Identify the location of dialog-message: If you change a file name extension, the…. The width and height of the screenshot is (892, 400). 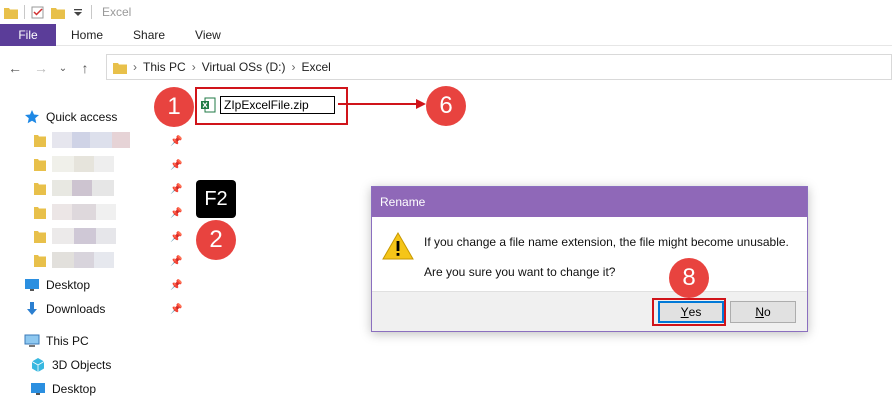
(606, 242).